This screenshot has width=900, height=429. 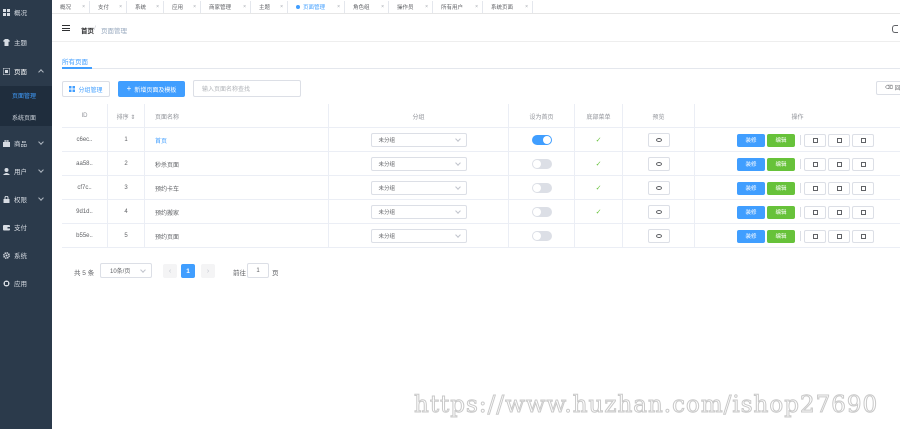 I want to click on cell-ops: 装修 编辑, so click(x=797, y=164).